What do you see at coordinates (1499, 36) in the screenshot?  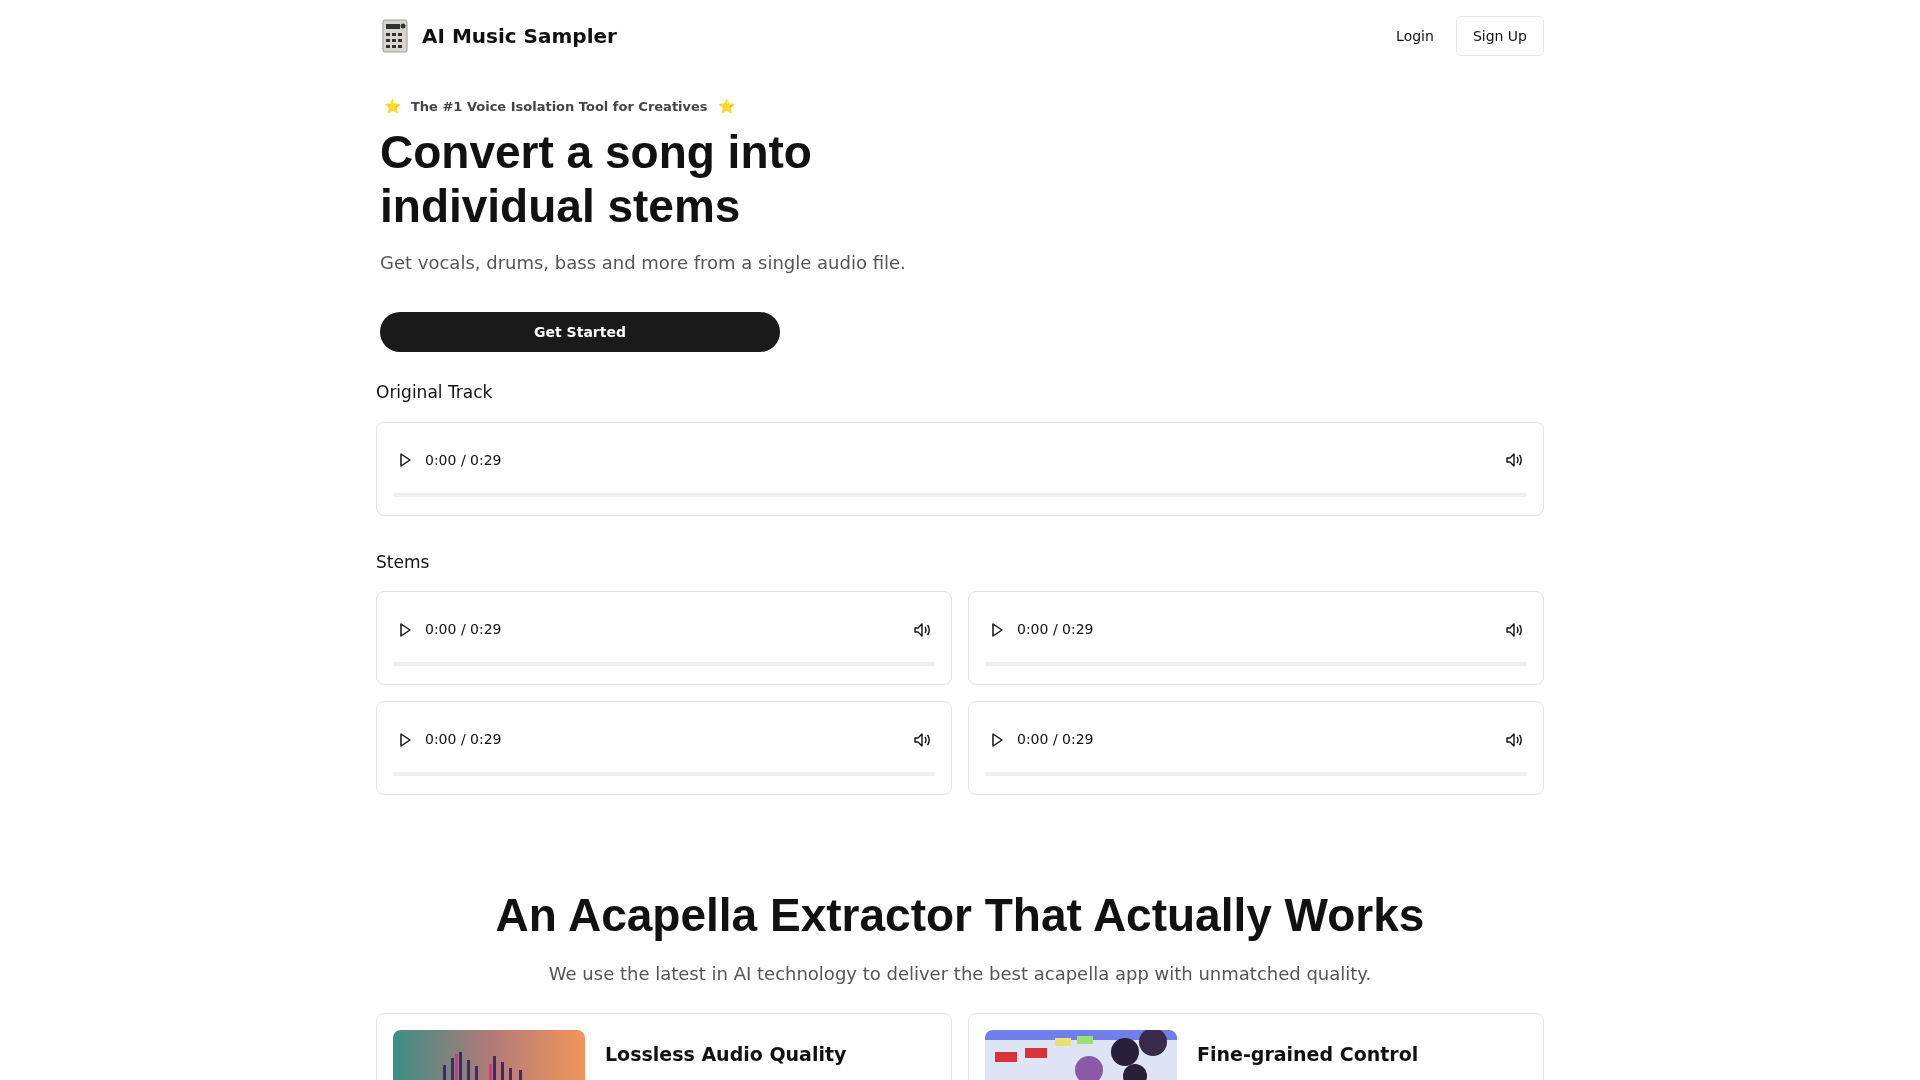 I see `sign-up-button: Sign Up` at bounding box center [1499, 36].